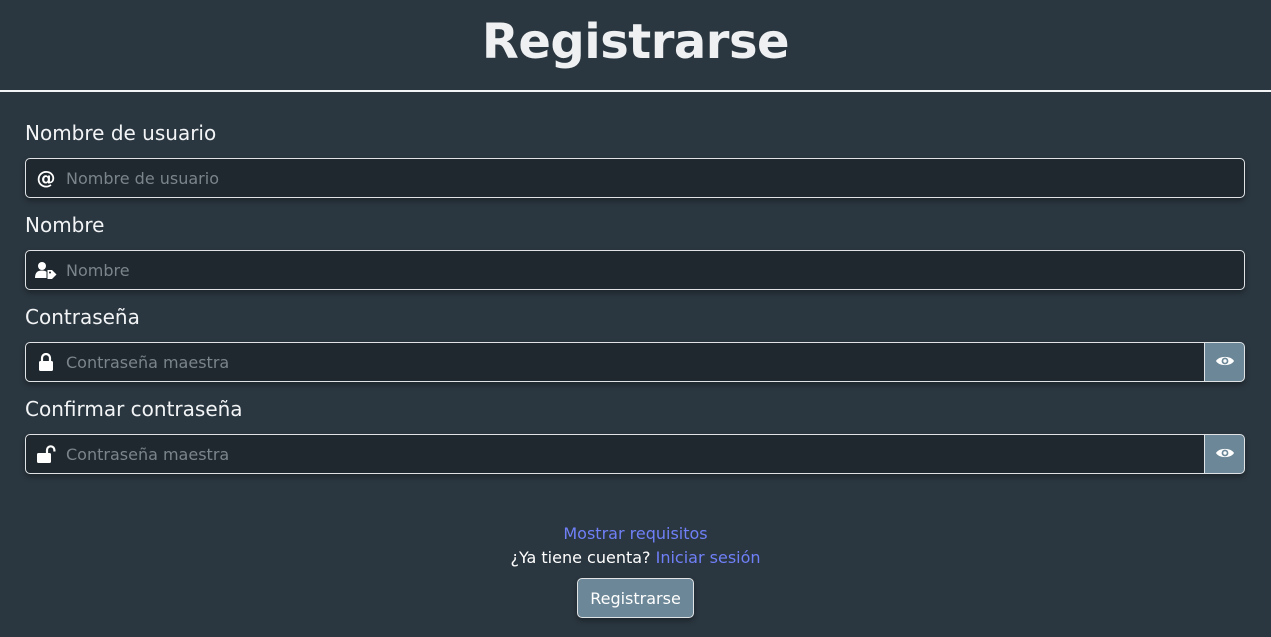 The image size is (1271, 637). What do you see at coordinates (635, 248) in the screenshot?
I see `name-field-group: Nombre` at bounding box center [635, 248].